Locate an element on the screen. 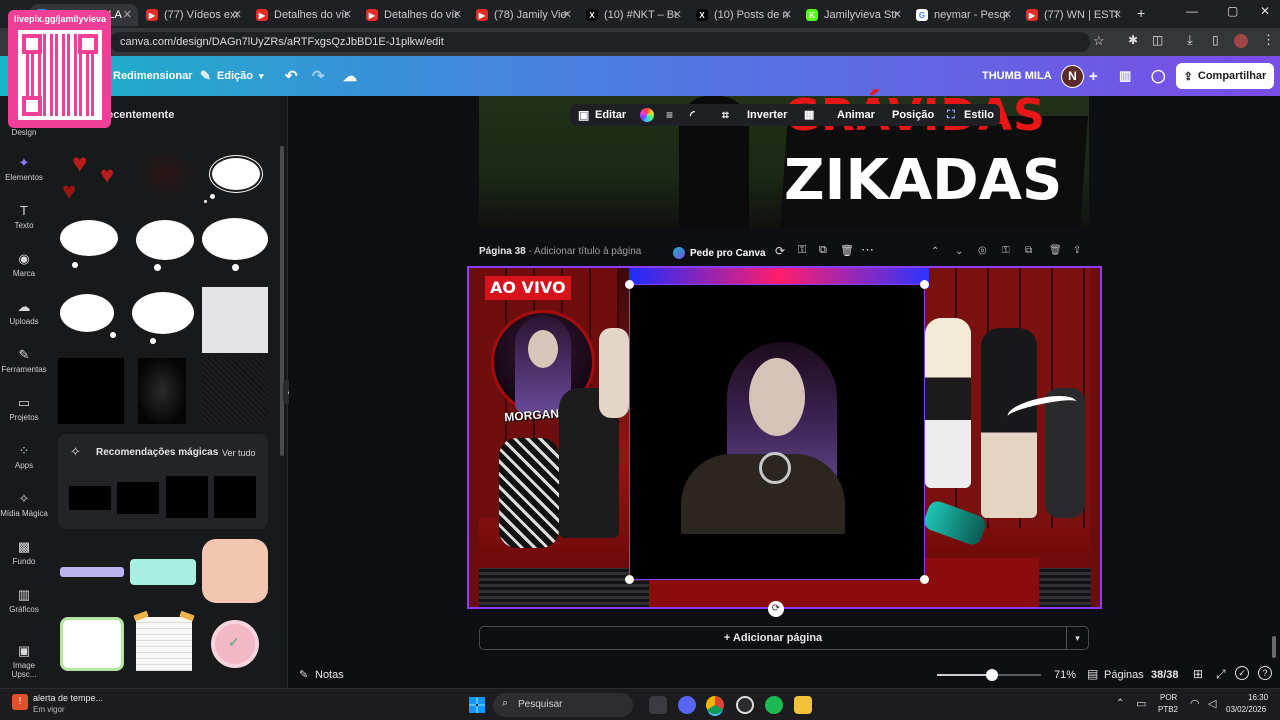 The width and height of the screenshot is (1280, 720). user-avatar: N is located at coordinates (1072, 76).